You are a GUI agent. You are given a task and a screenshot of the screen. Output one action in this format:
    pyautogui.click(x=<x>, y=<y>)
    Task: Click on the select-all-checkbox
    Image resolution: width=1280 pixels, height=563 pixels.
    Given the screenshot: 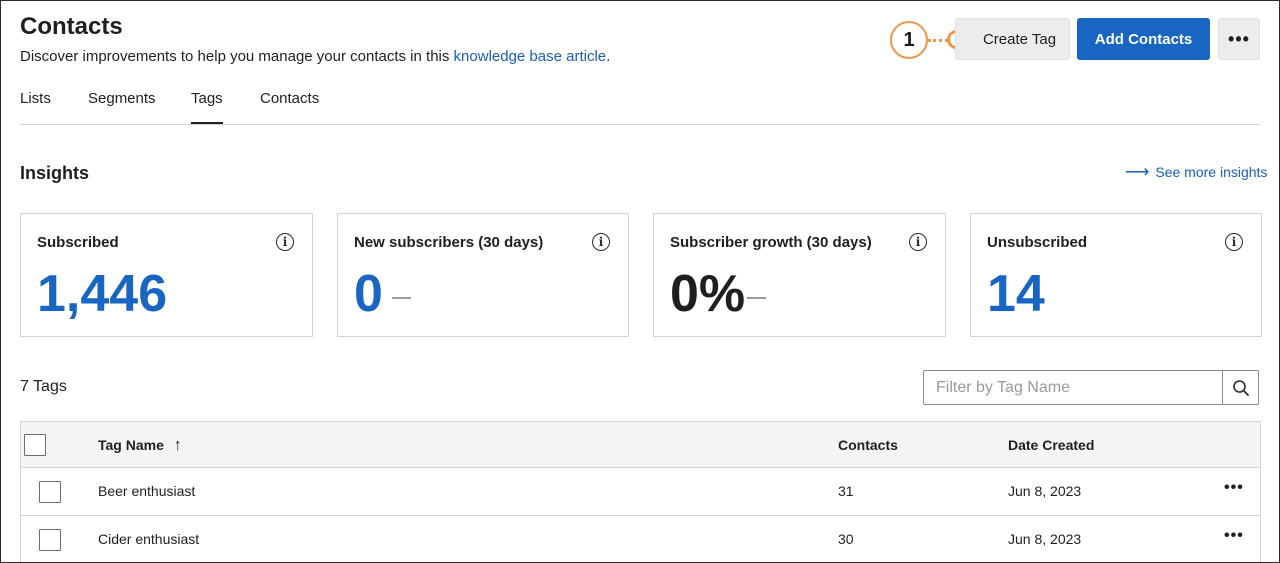 What is the action you would take?
    pyautogui.click(x=35, y=445)
    